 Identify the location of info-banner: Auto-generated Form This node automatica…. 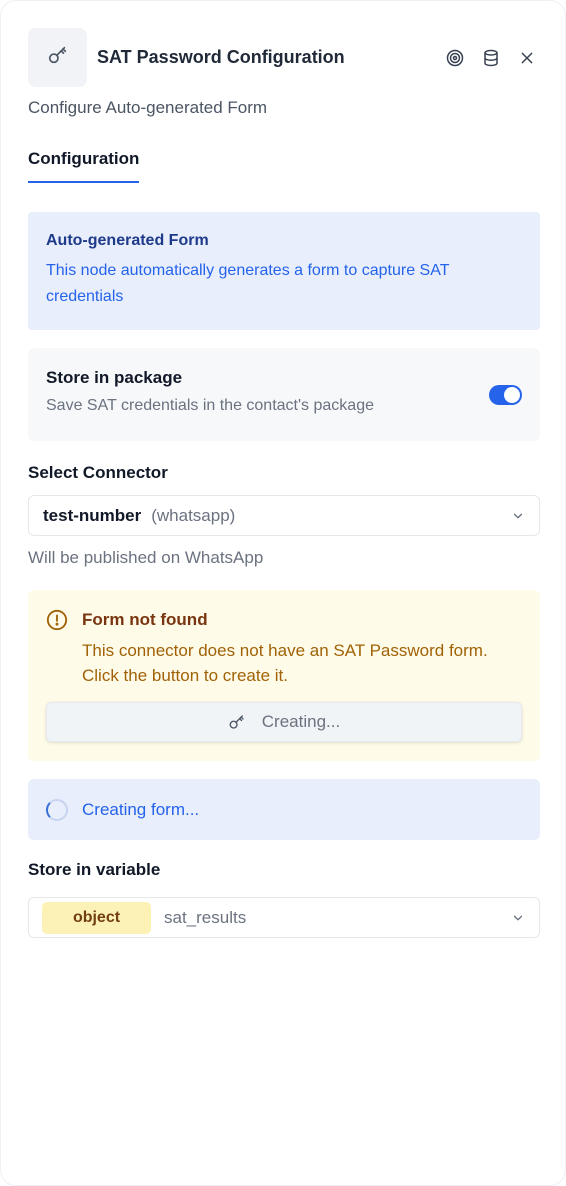
(284, 271).